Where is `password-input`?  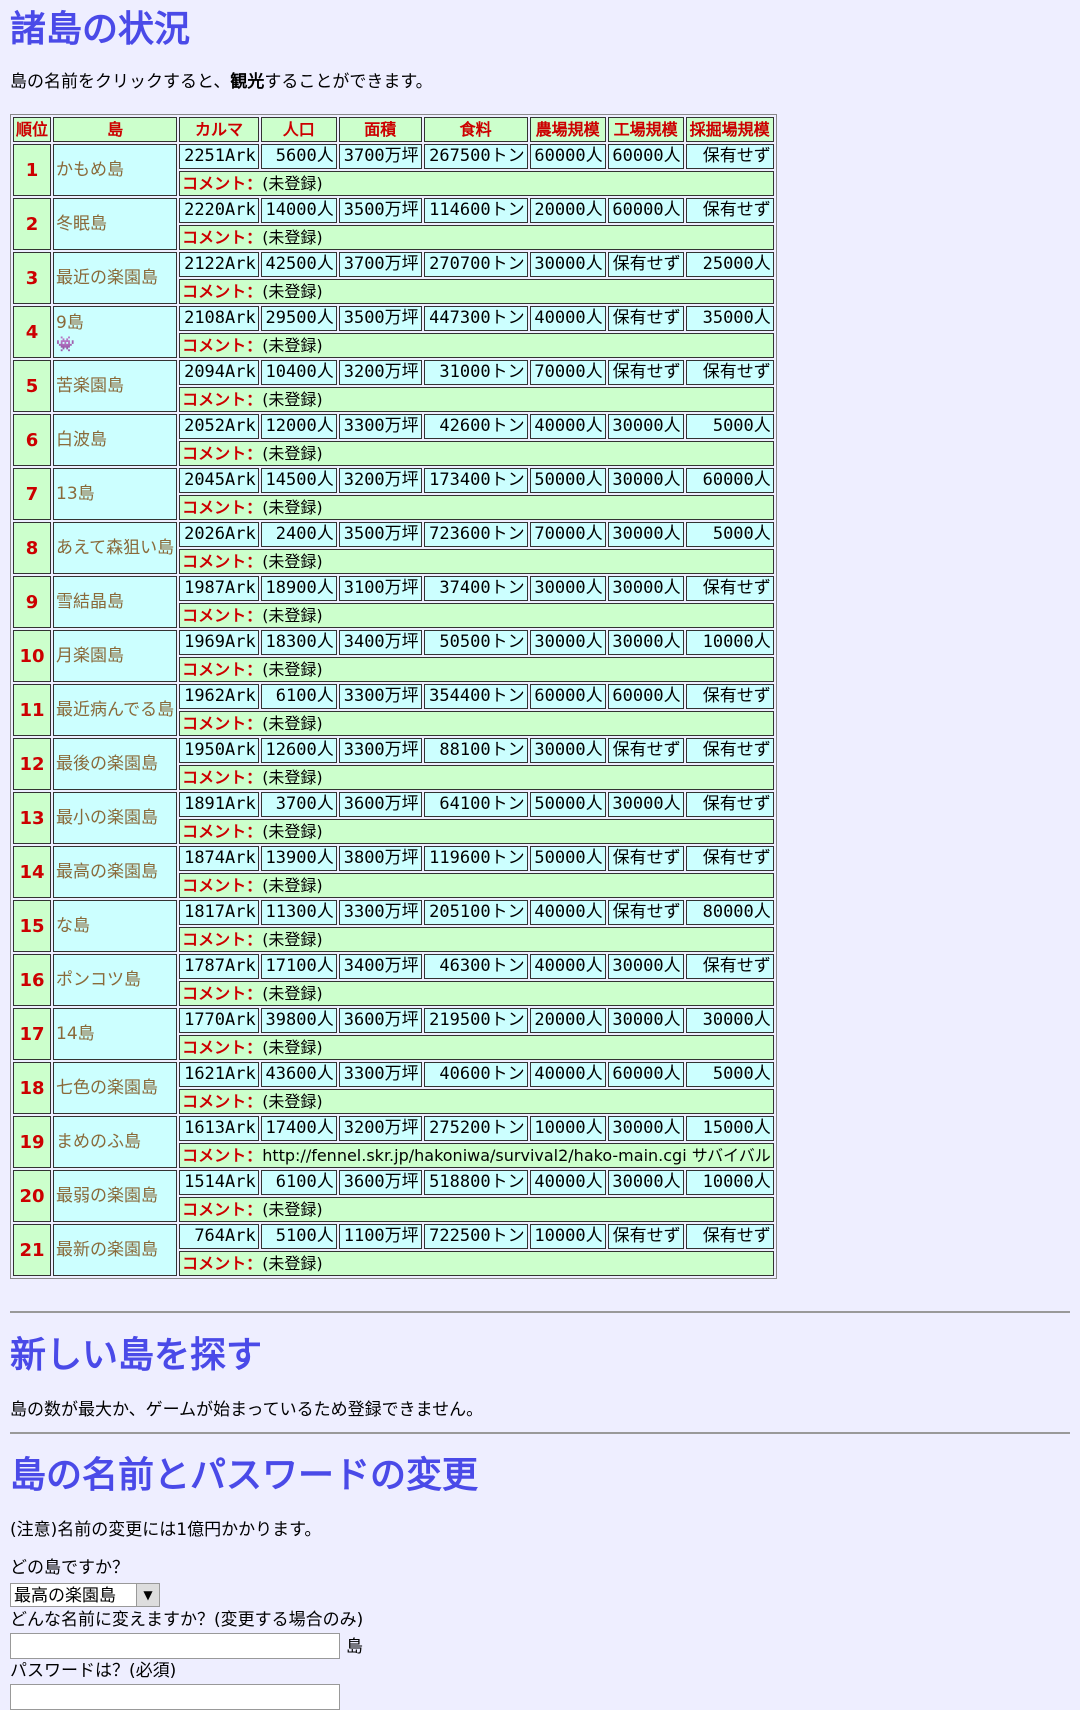
password-input is located at coordinates (175, 1697).